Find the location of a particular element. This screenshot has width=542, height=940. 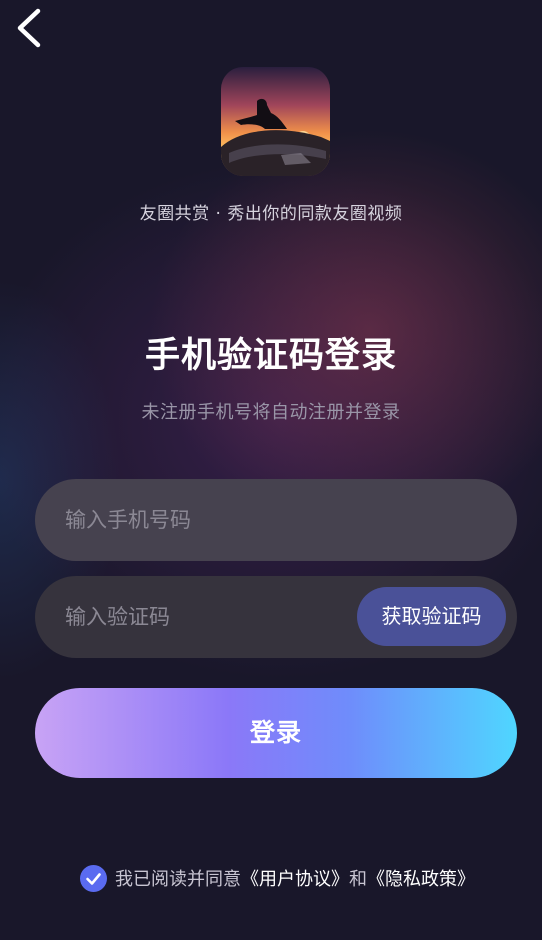

phone-input is located at coordinates (215, 520).